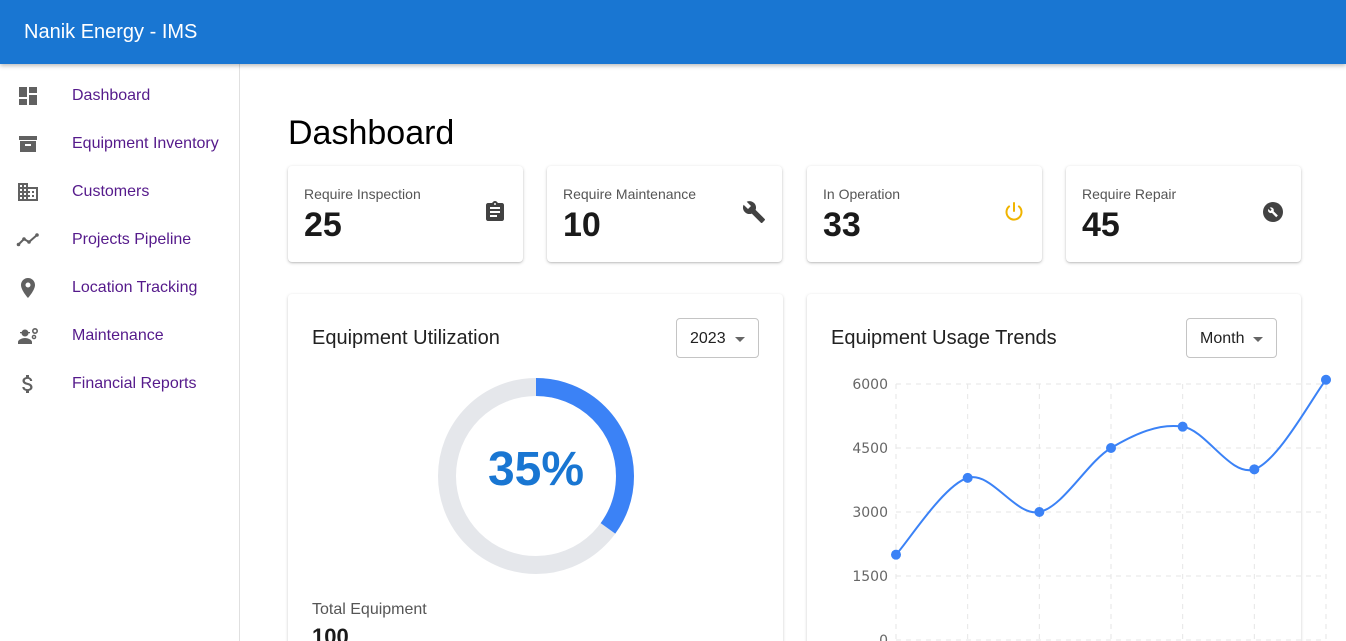 The image size is (1346, 641). What do you see at coordinates (630, 194) in the screenshot?
I see `stat-label: Require Maintenance` at bounding box center [630, 194].